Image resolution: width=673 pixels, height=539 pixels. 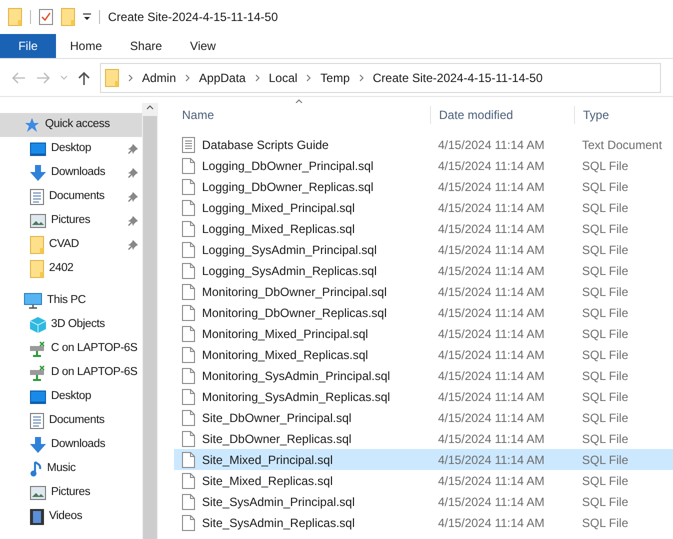 I want to click on file-row: Site_DbOwner_Replicas.sql 4/15/2024 11:14 AM SQL File, so click(x=423, y=438).